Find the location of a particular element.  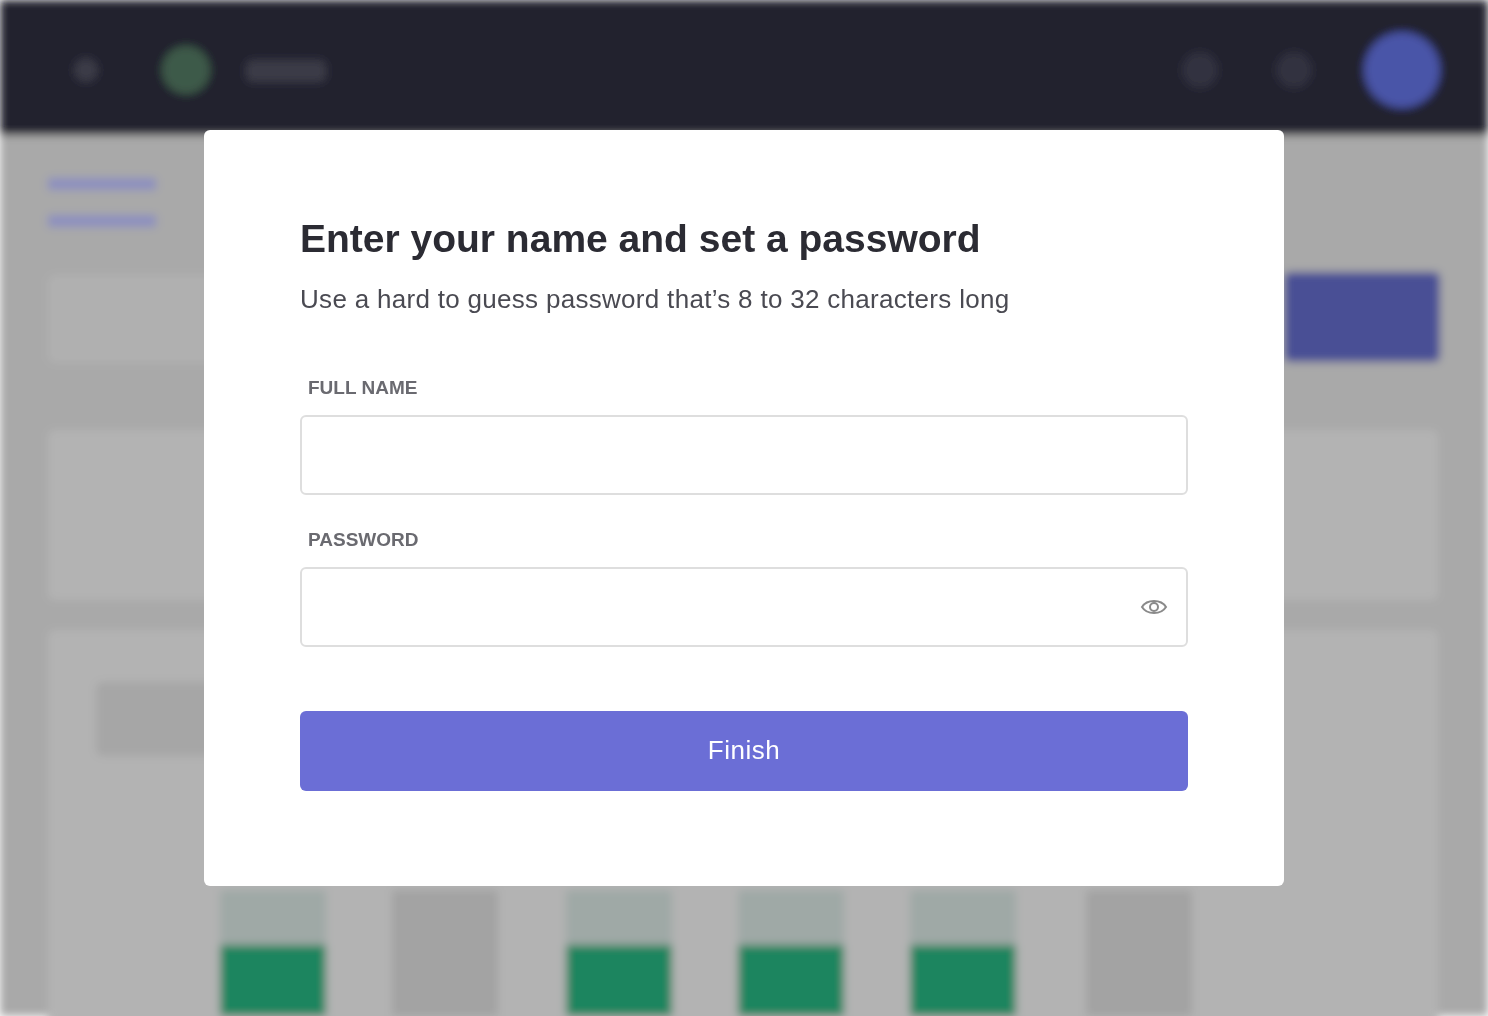

finish-button: Finish is located at coordinates (744, 750).